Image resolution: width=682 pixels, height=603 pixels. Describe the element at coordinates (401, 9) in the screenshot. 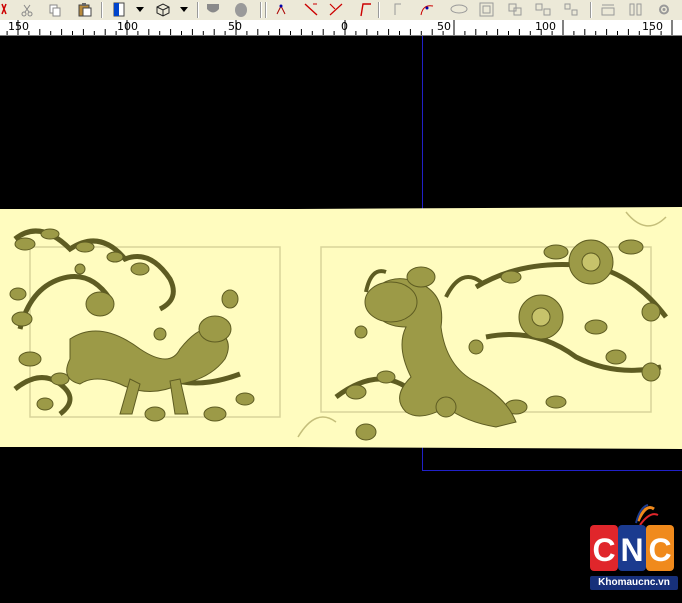

I see `rectangle-tool-icon` at that location.